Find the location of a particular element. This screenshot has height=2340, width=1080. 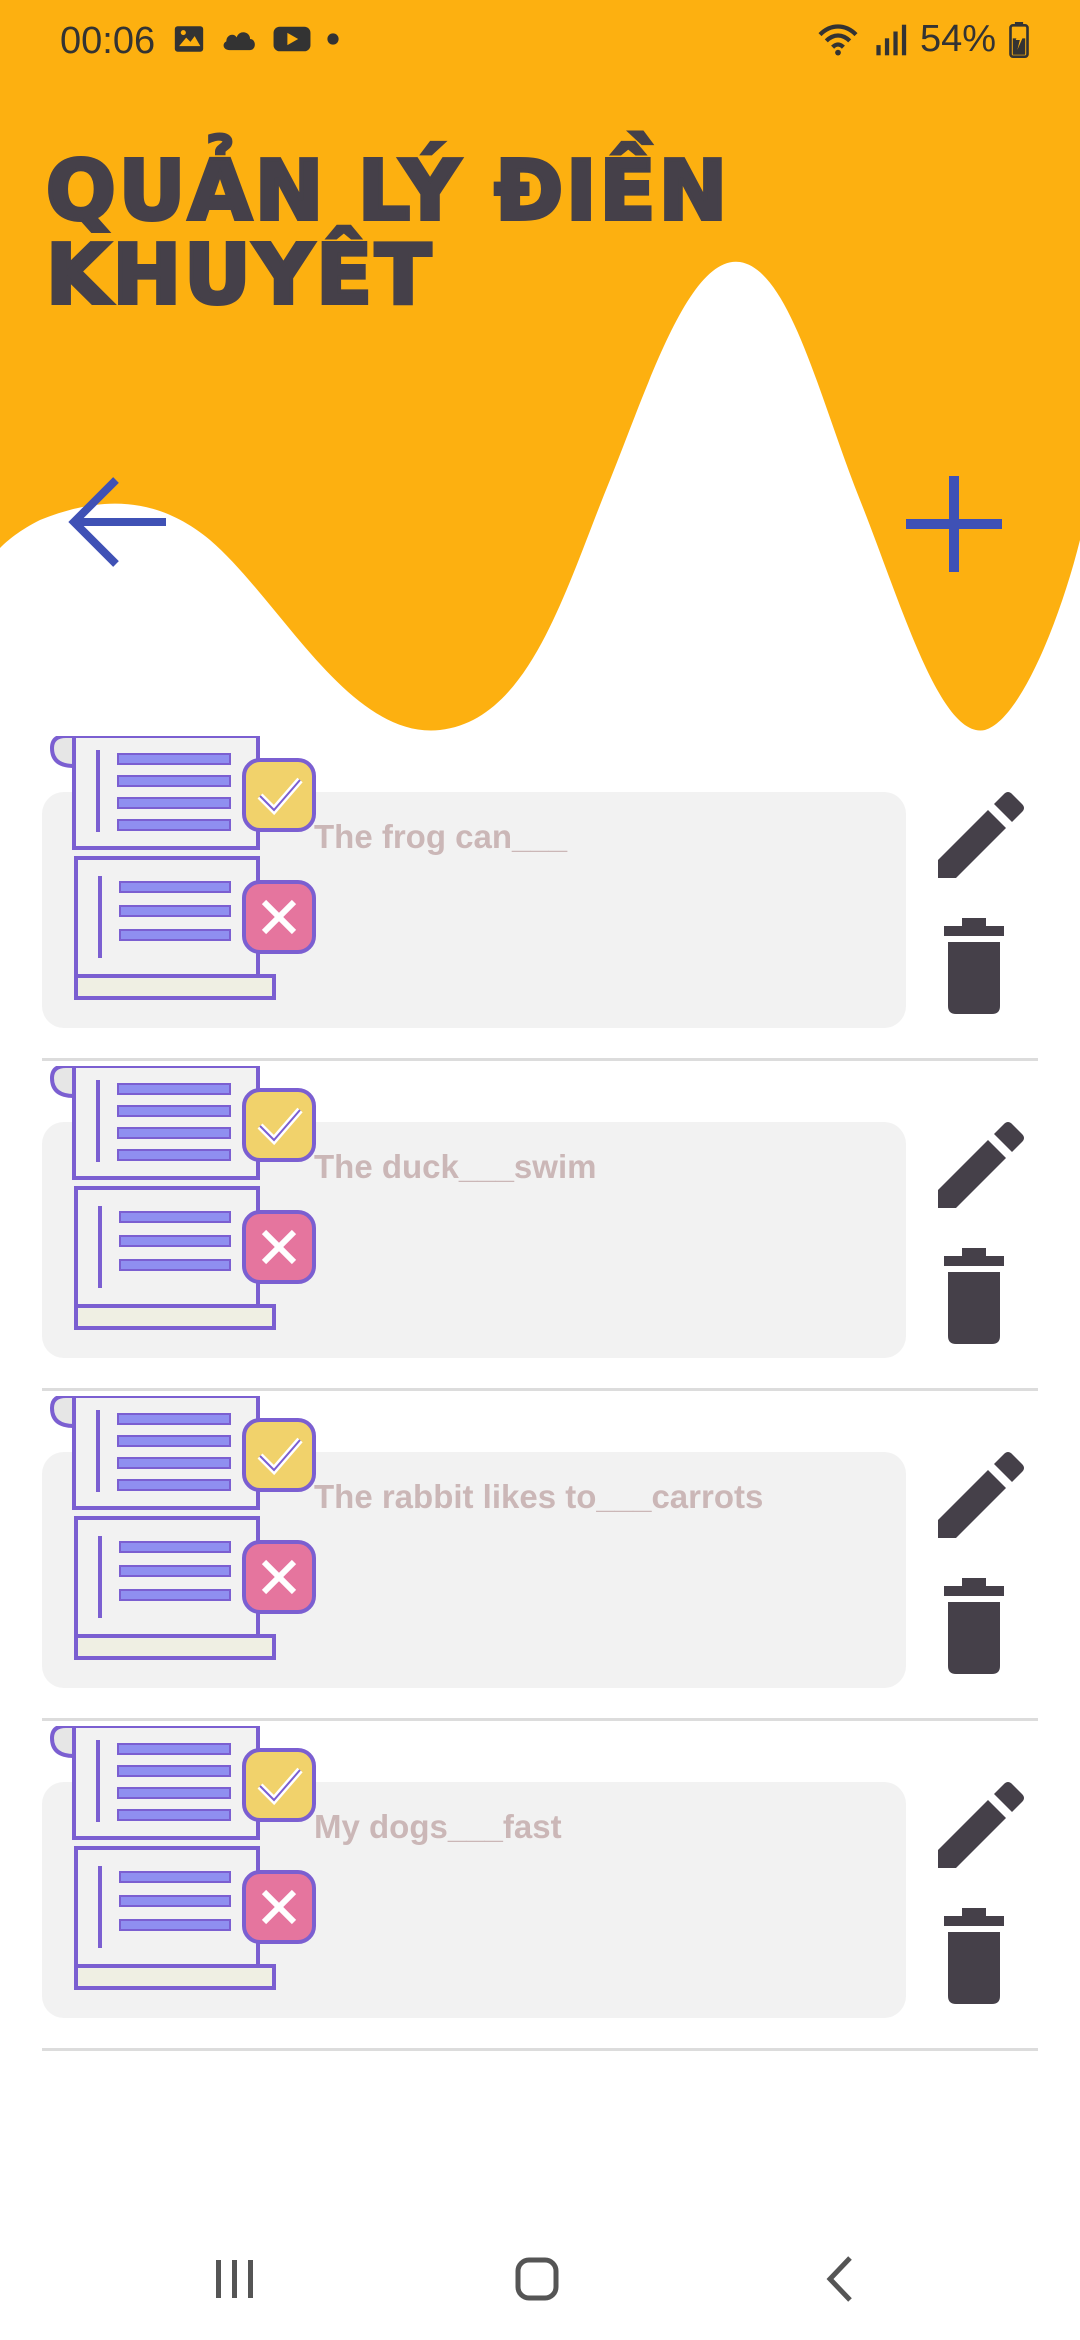

cloud-icon is located at coordinates (239, 41).